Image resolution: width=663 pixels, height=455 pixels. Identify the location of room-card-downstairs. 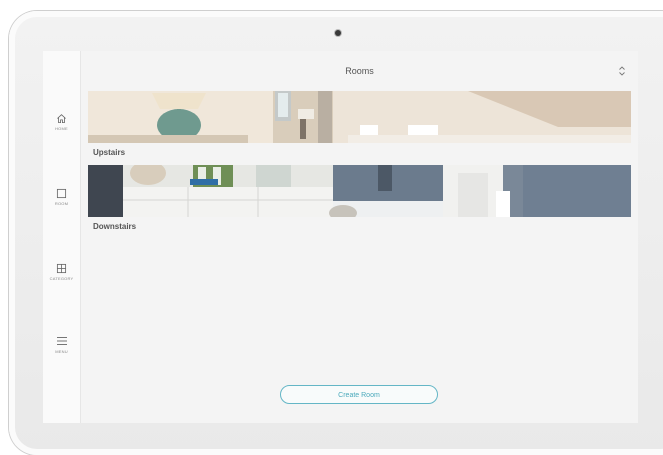
(359, 191).